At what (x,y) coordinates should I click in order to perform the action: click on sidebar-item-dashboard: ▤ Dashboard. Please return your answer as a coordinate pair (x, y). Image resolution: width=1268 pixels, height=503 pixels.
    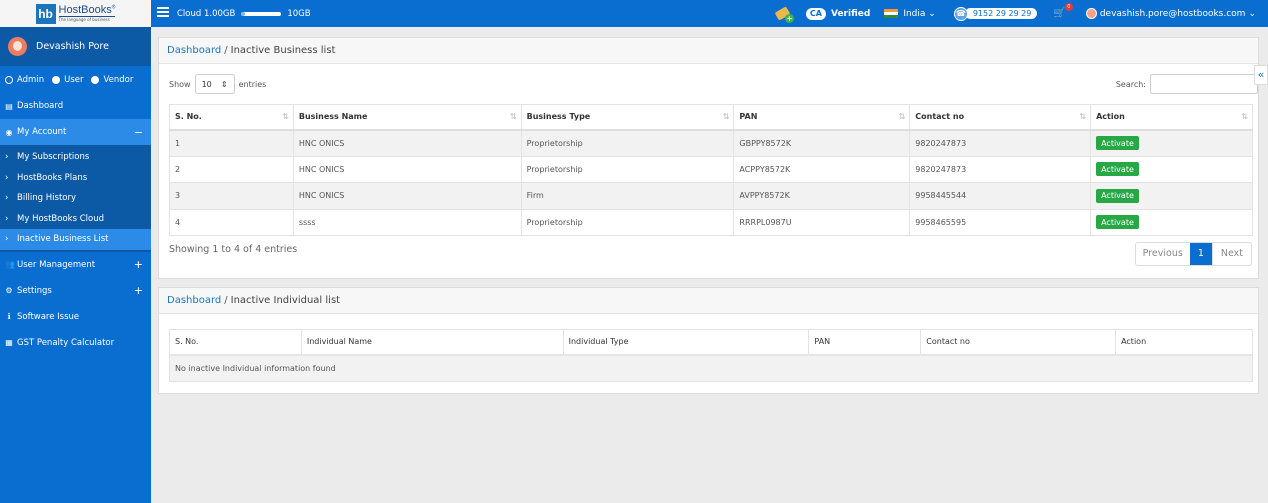
    Looking at the image, I should click on (75, 106).